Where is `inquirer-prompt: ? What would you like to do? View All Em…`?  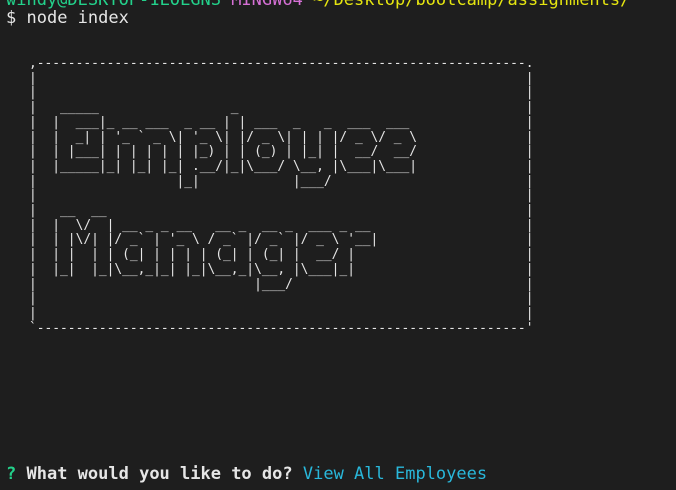
inquirer-prompt: ? What would you like to do? View All Em… is located at coordinates (246, 474).